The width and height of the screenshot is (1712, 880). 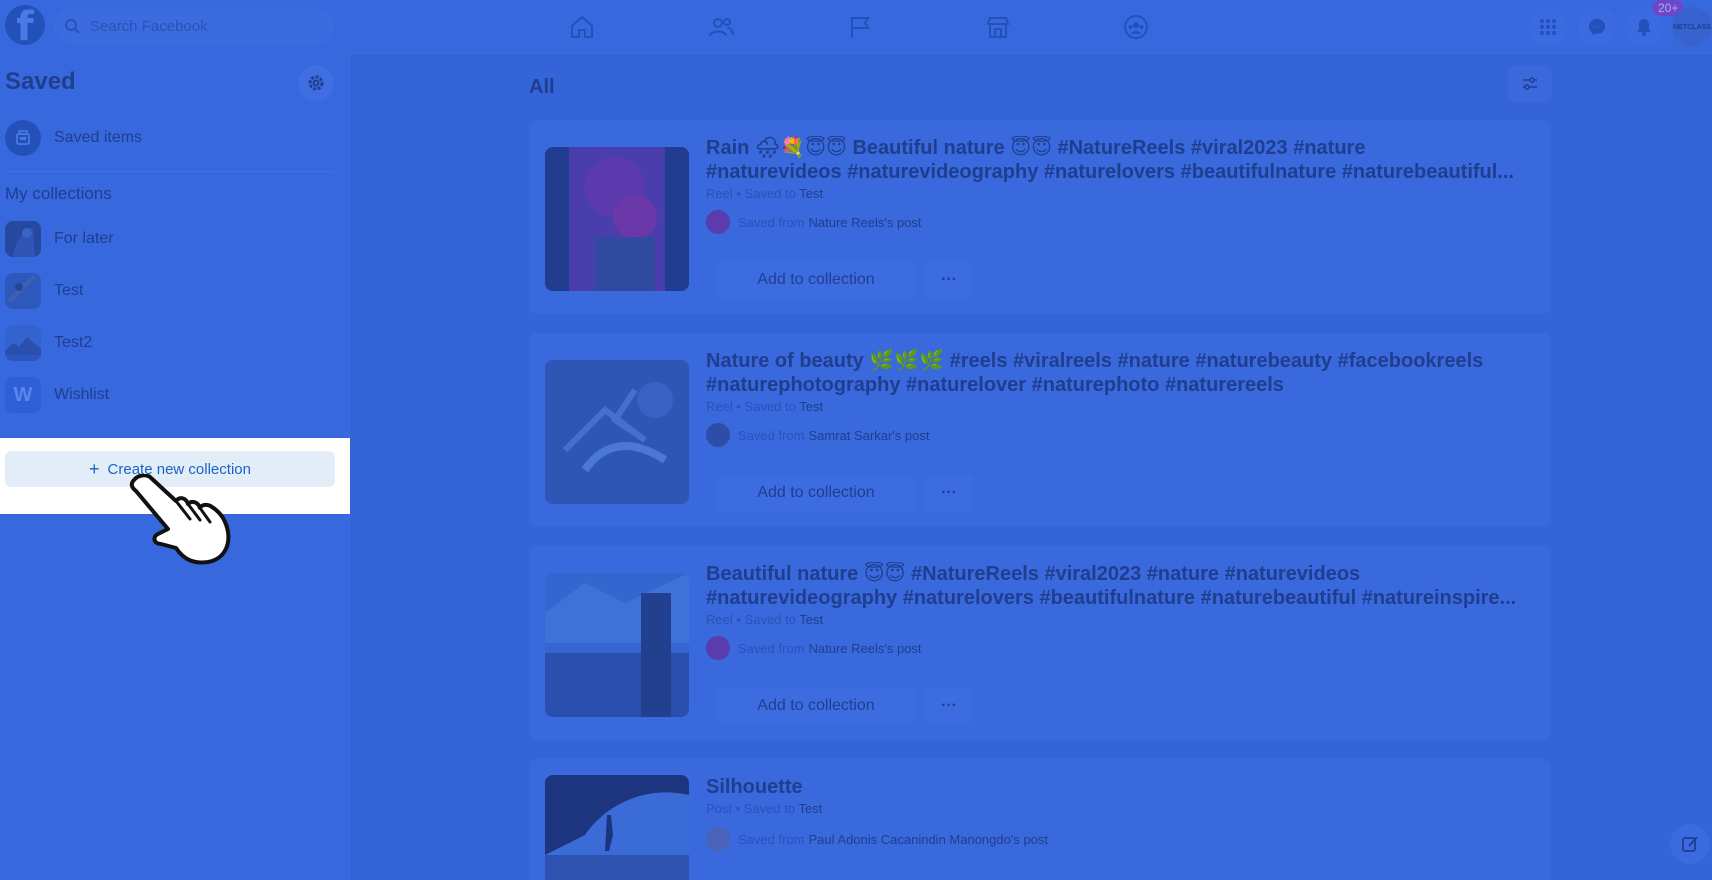 I want to click on nav-home, so click(x=582, y=27).